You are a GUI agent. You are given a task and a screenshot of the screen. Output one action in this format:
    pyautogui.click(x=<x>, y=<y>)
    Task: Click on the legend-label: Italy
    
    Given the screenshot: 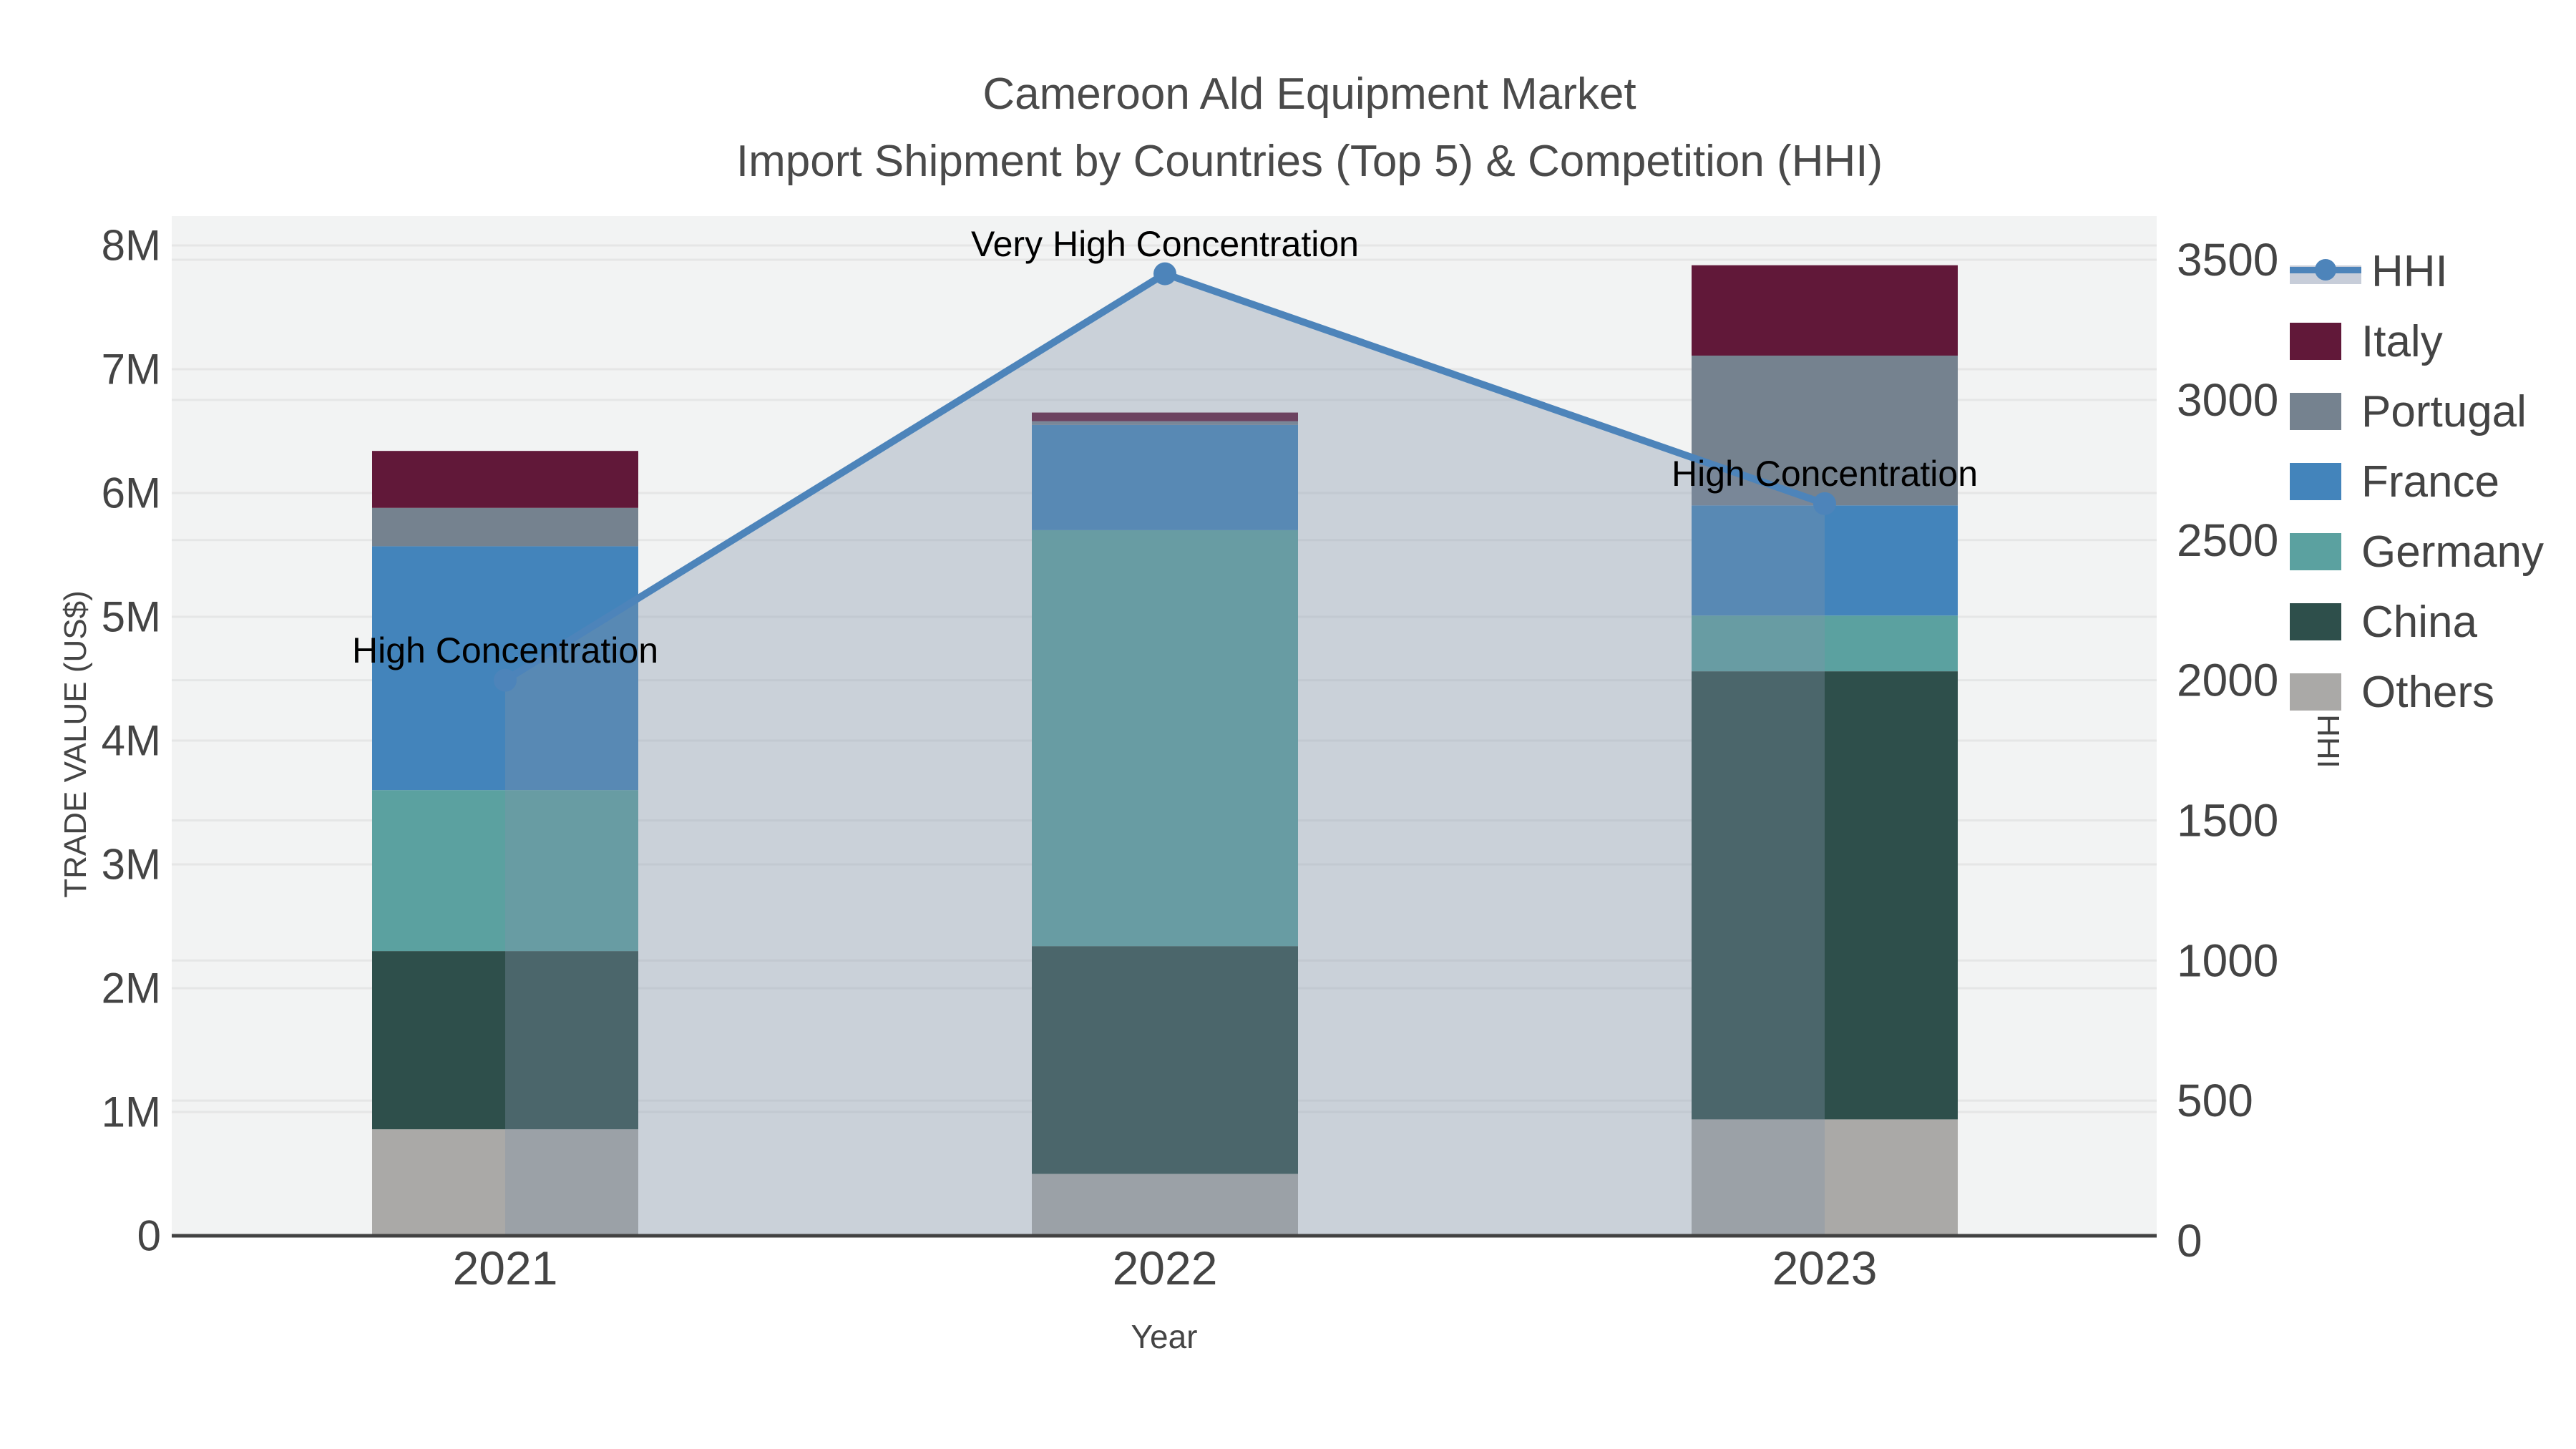 What is the action you would take?
    pyautogui.click(x=2402, y=341)
    